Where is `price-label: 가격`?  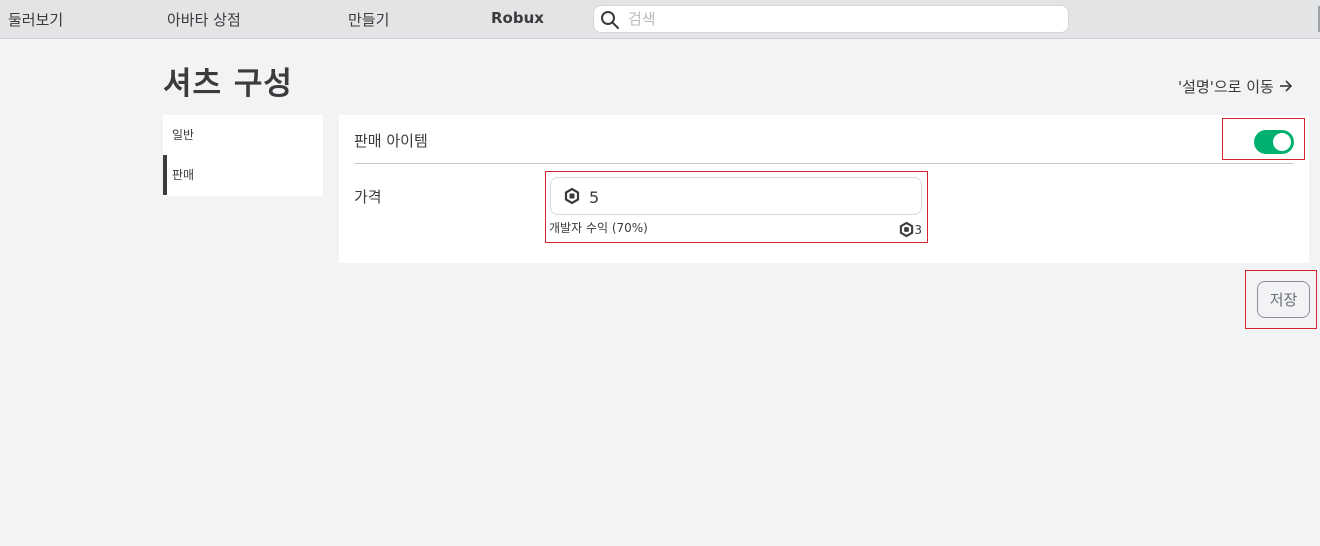 price-label: 가격 is located at coordinates (368, 197).